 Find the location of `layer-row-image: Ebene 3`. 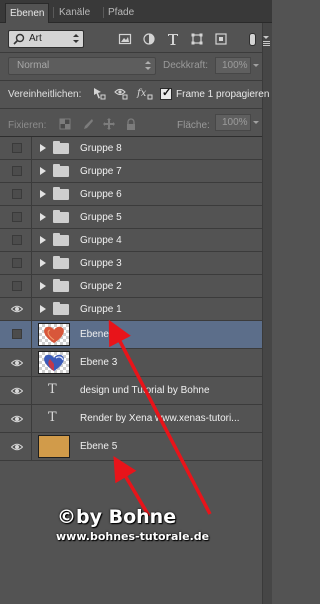

layer-row-image: Ebene 3 is located at coordinates (131, 363).